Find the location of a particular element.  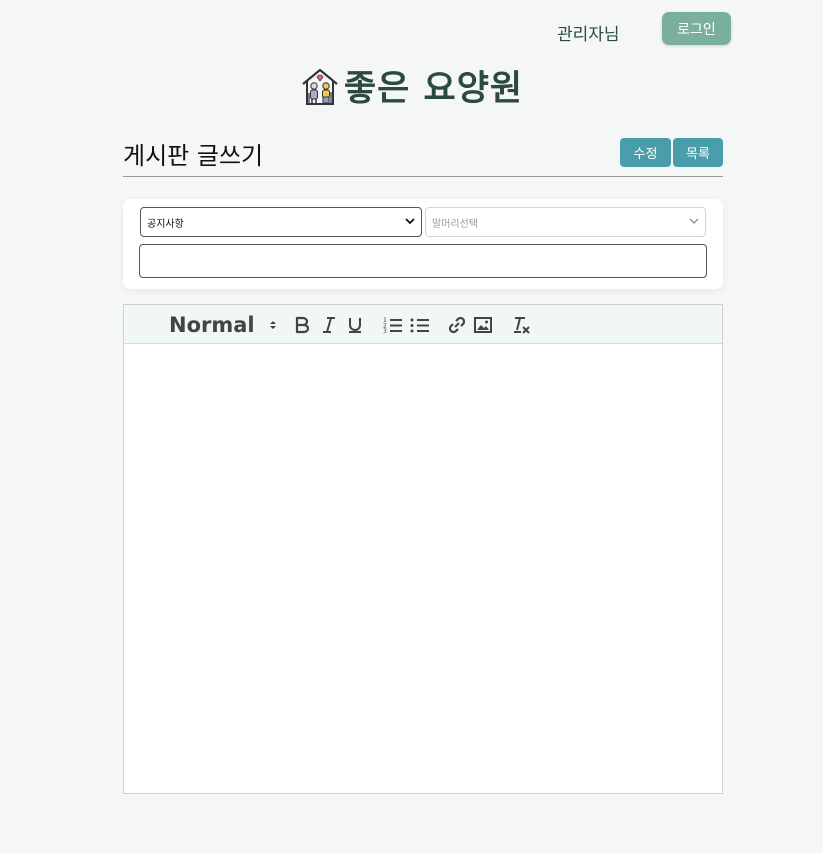

image-icon is located at coordinates (483, 324).